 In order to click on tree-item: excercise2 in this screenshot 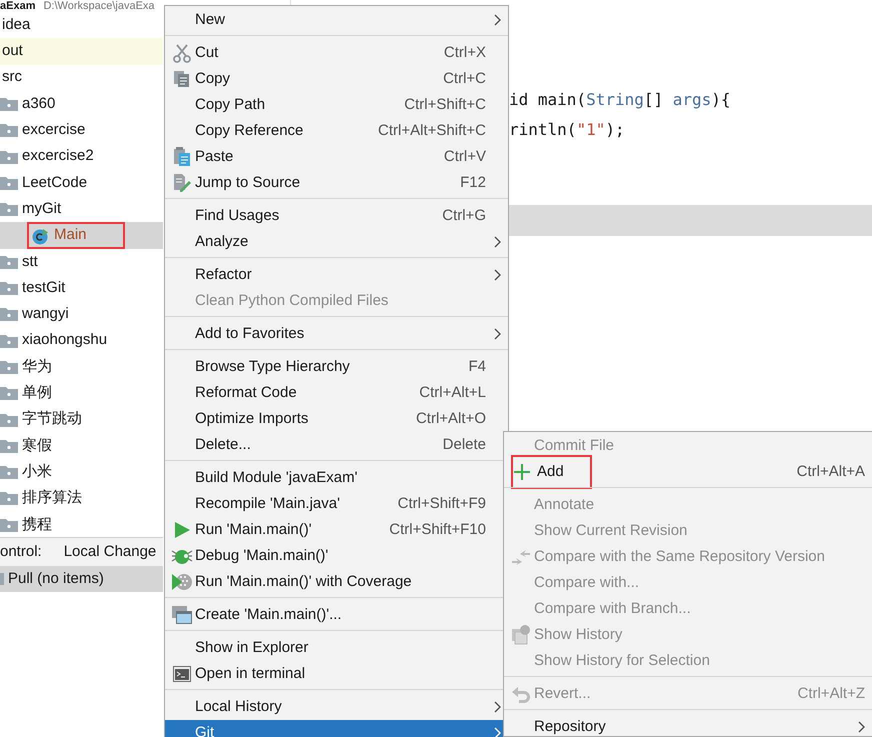, I will do `click(58, 156)`.